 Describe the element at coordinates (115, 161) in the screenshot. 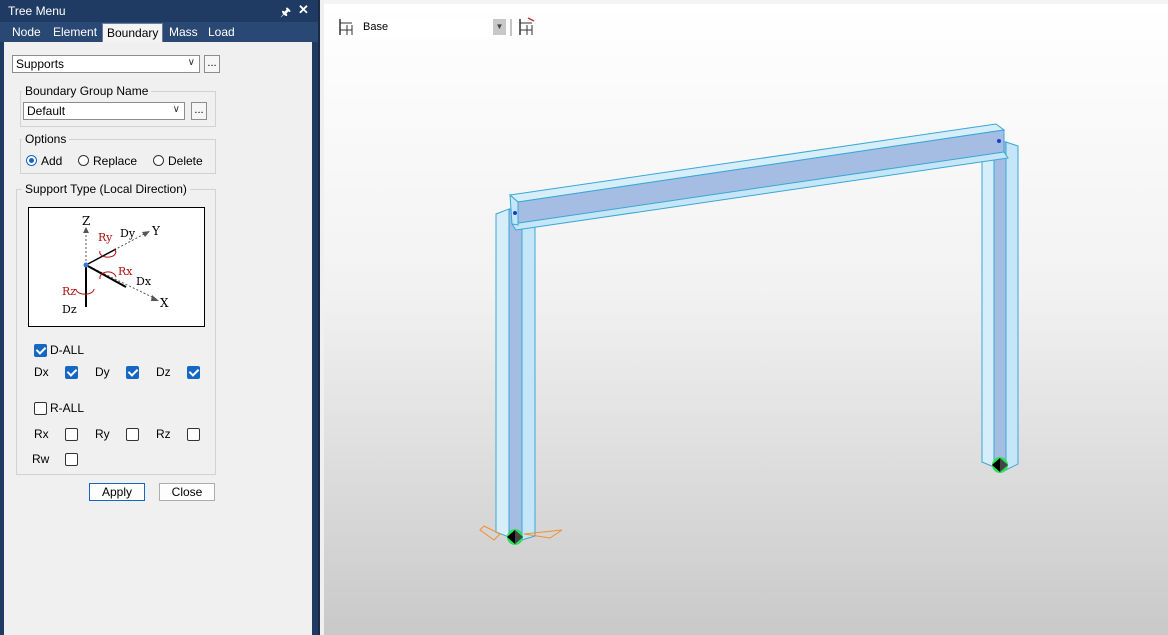

I see `radio-replace-label: Replace` at that location.